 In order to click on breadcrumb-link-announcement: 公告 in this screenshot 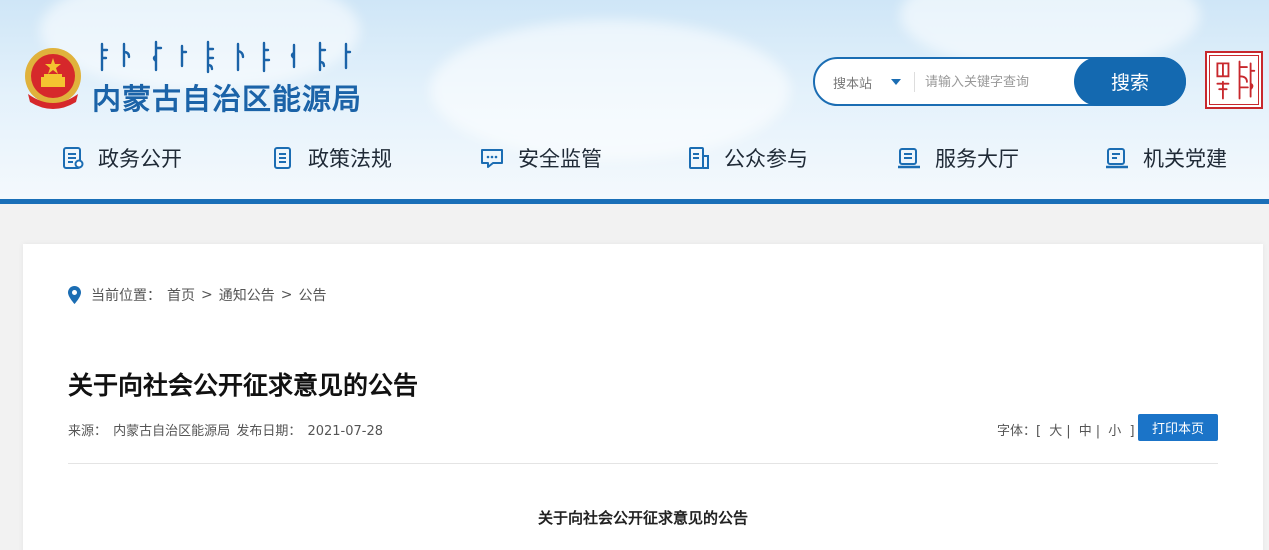, I will do `click(312, 295)`.